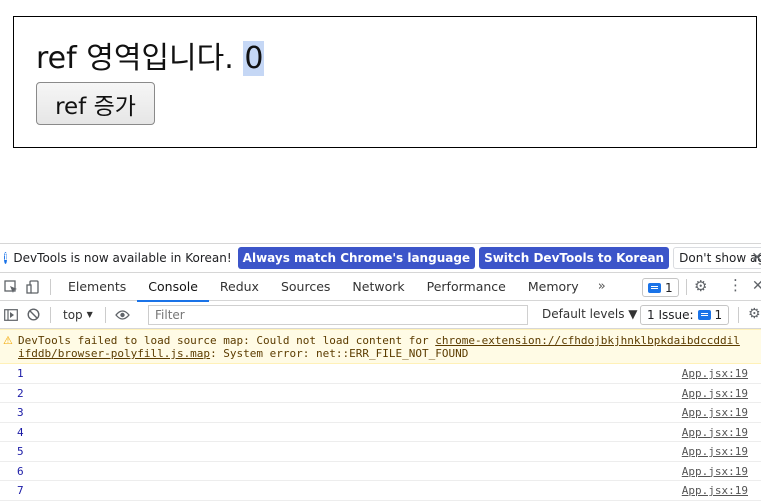 This screenshot has height=504, width=761. I want to click on warning-icon: ⚠, so click(8, 340).